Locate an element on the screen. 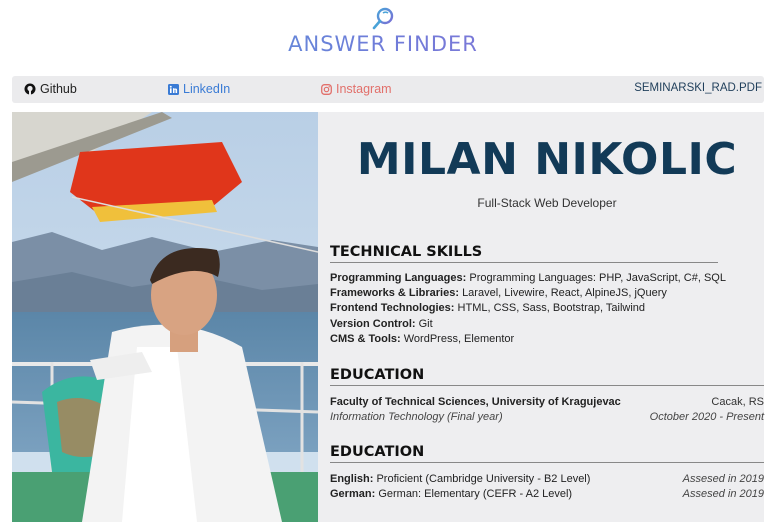 Image resolution: width=766 pixels, height=532 pixels. linkedin-icon is located at coordinates (173, 89).